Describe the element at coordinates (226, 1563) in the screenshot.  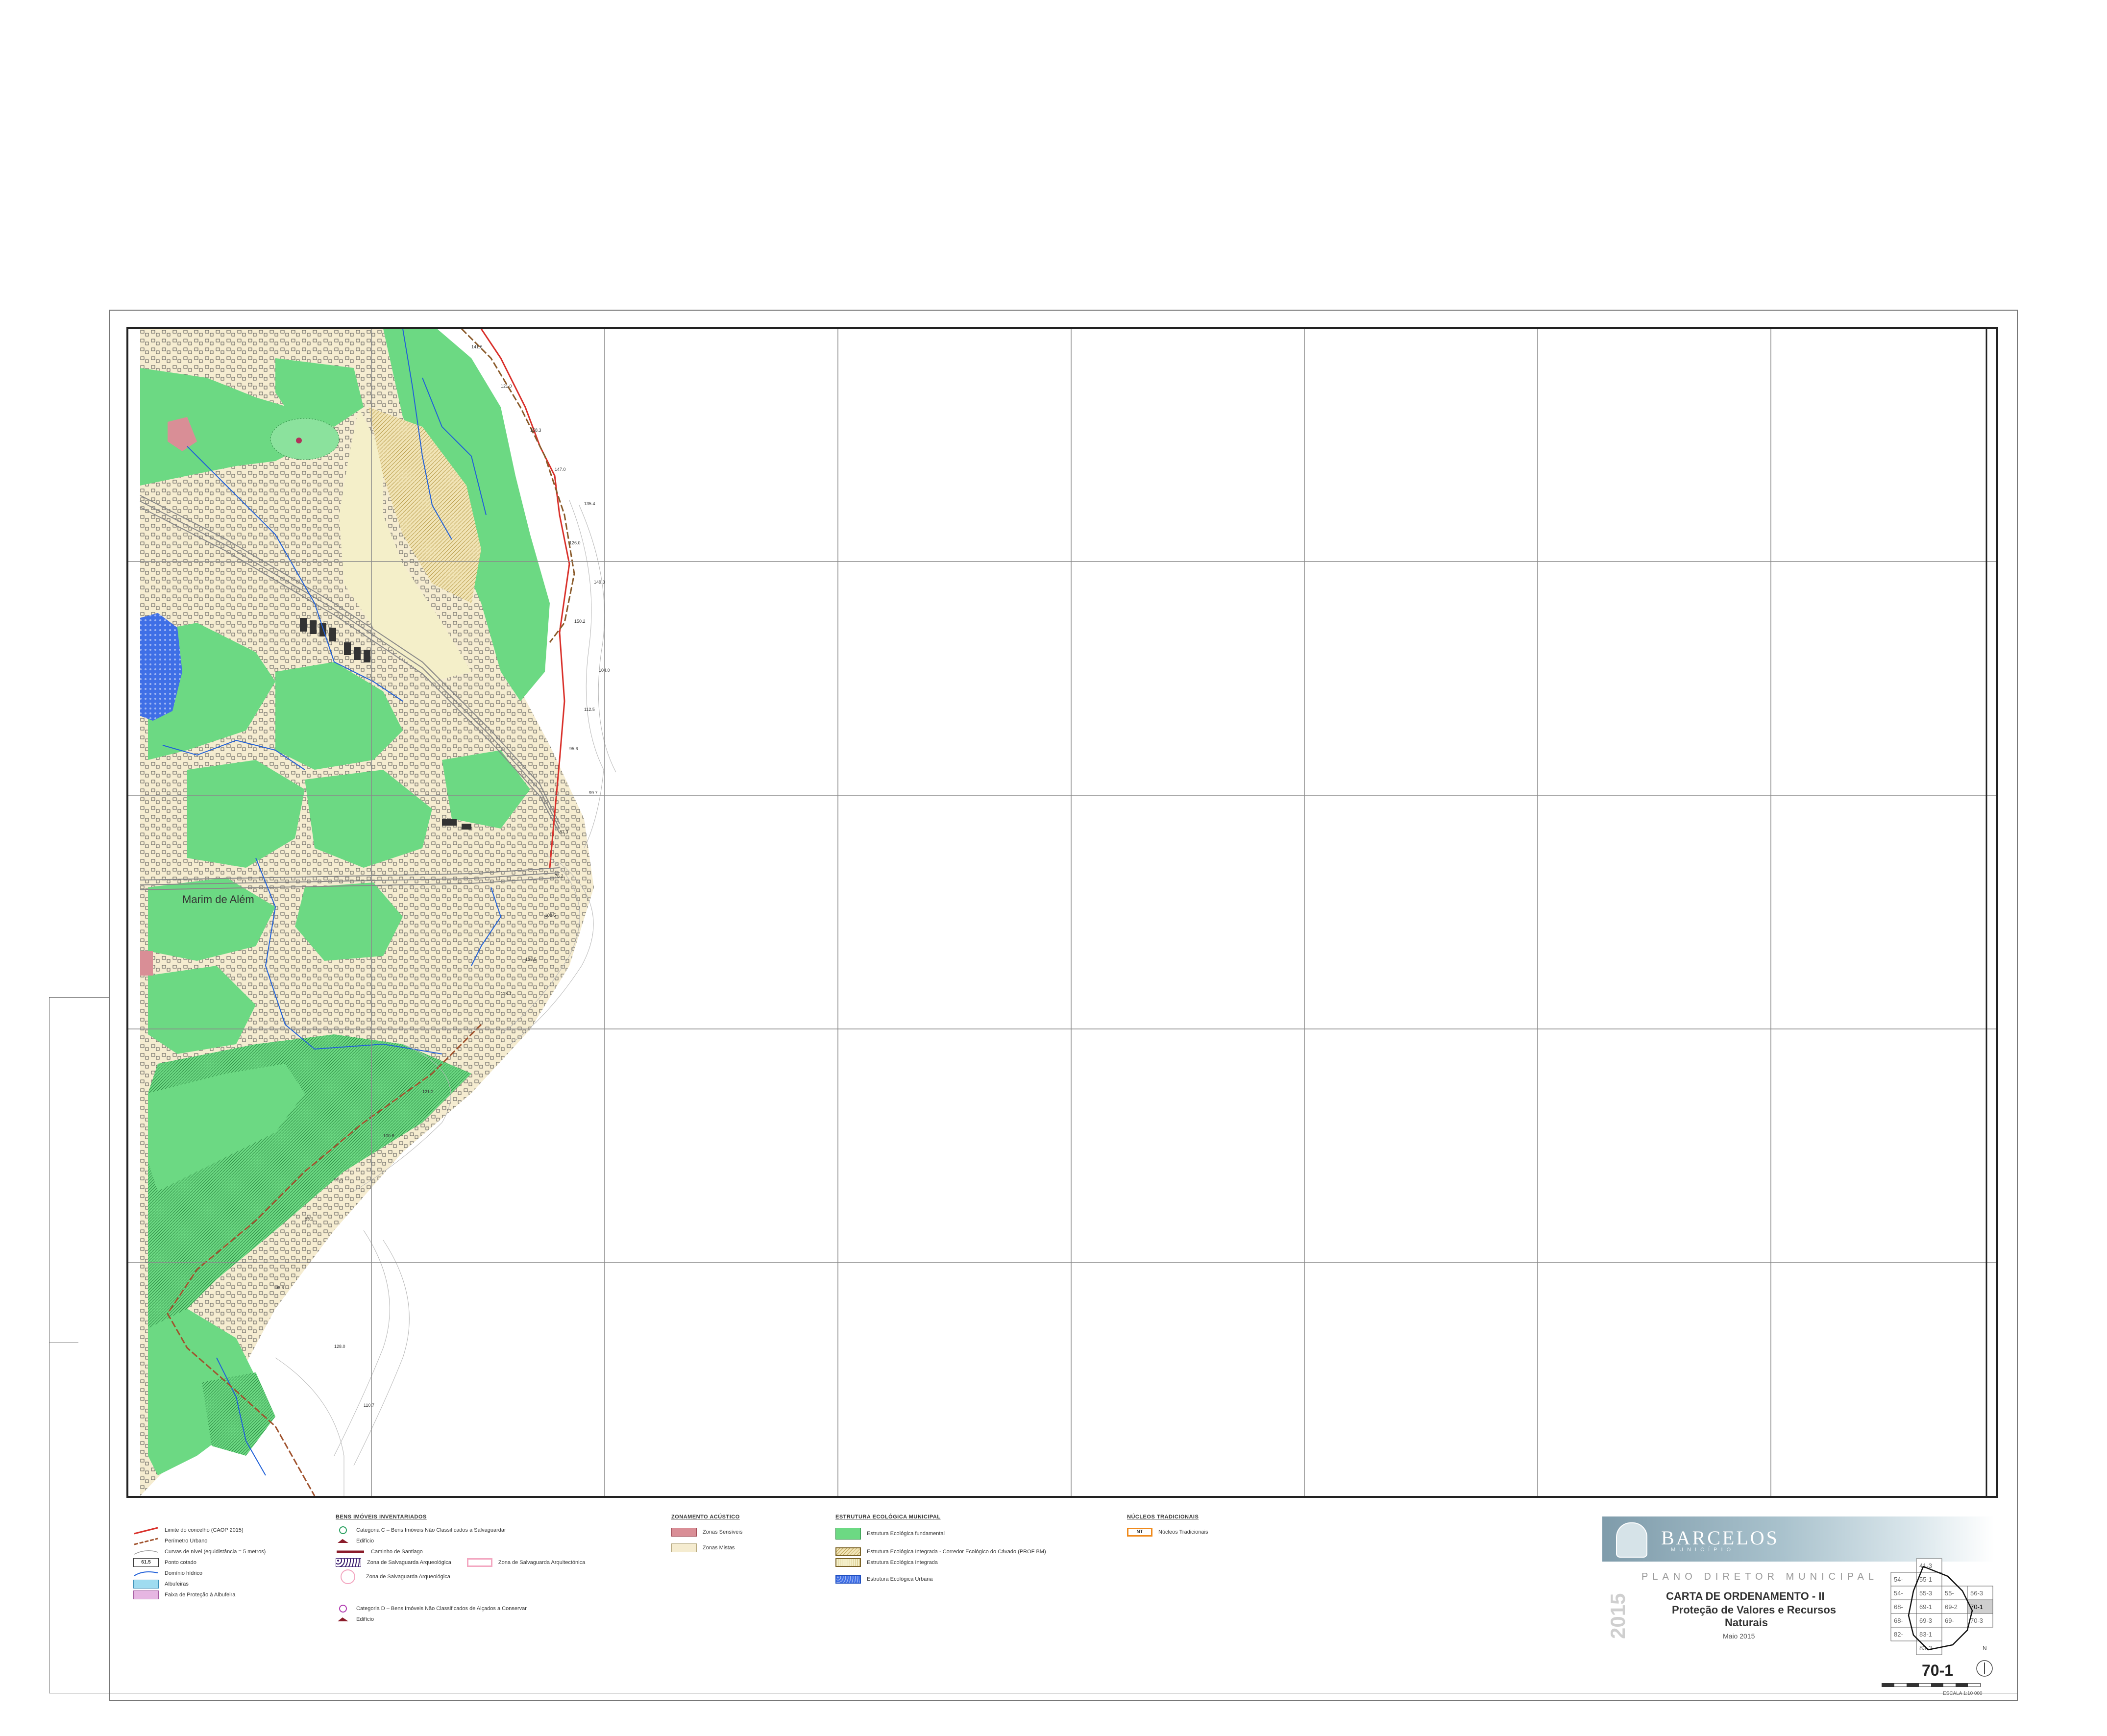
I see `legend-item-spot-height: 61.5 Ponto cotado` at that location.